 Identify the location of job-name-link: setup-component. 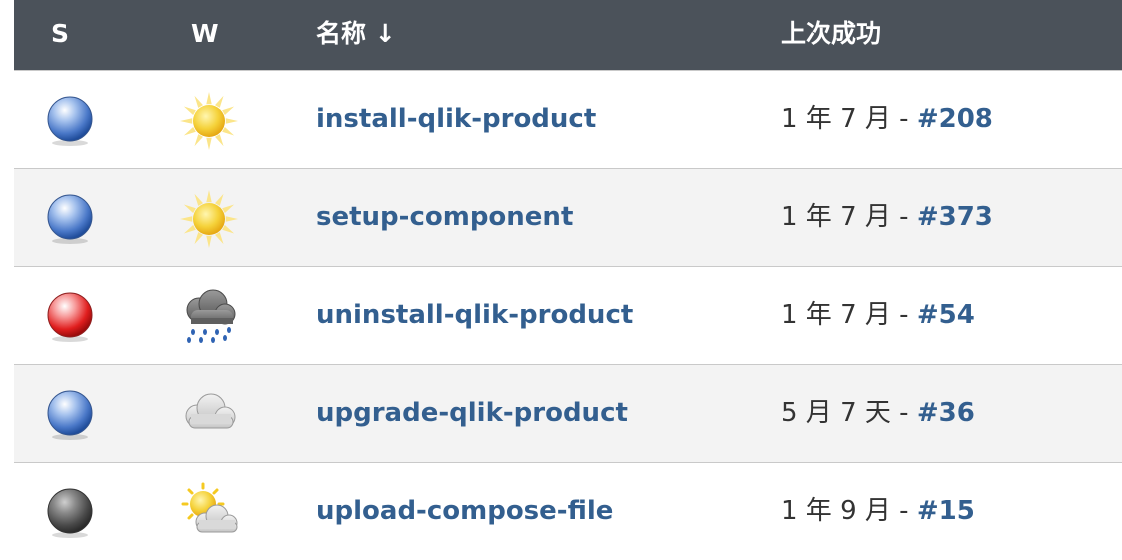
(444, 217).